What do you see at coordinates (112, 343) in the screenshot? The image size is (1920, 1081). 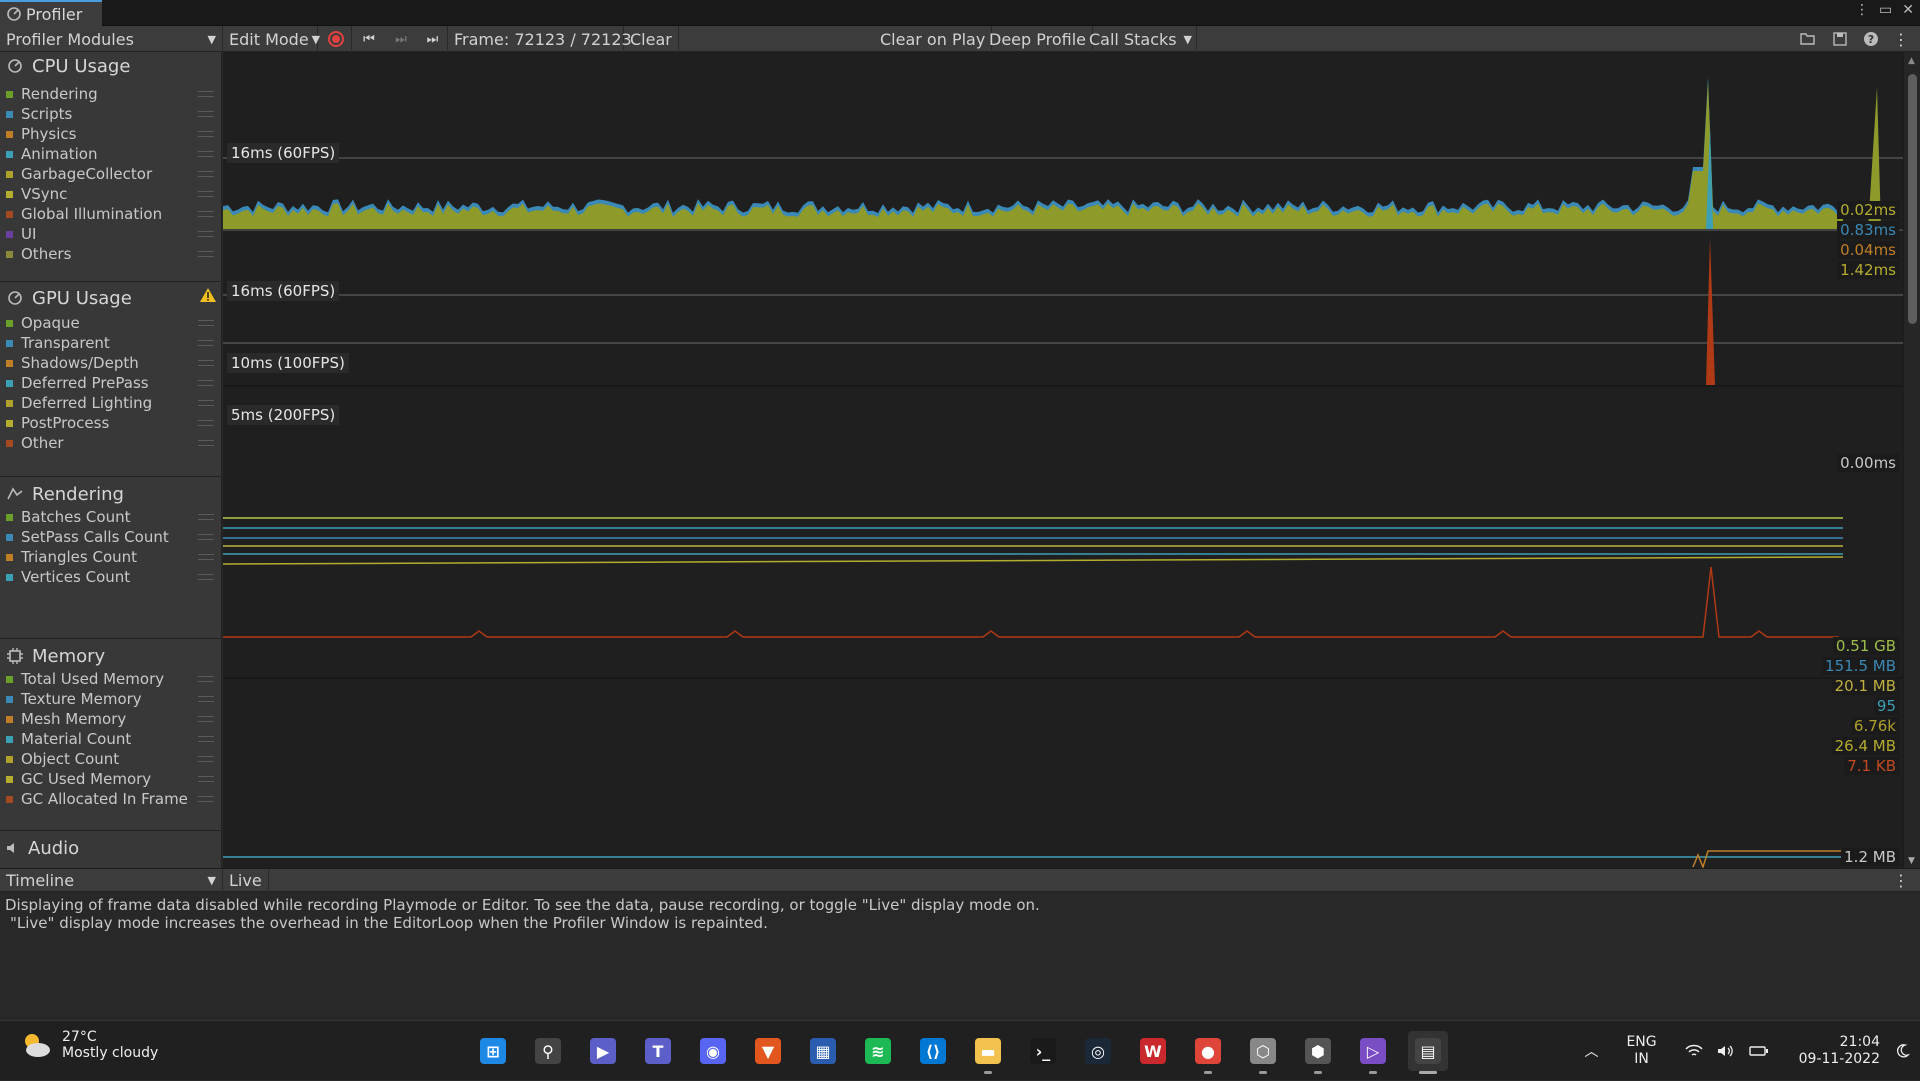 I see `module-series-item: Transparent` at bounding box center [112, 343].